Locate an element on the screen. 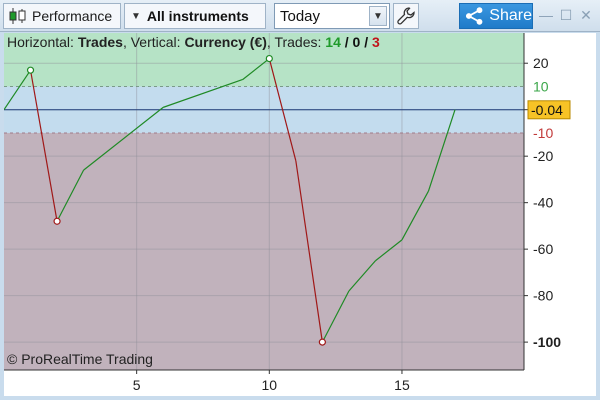 The image size is (600, 400). share-button: Share is located at coordinates (496, 16).